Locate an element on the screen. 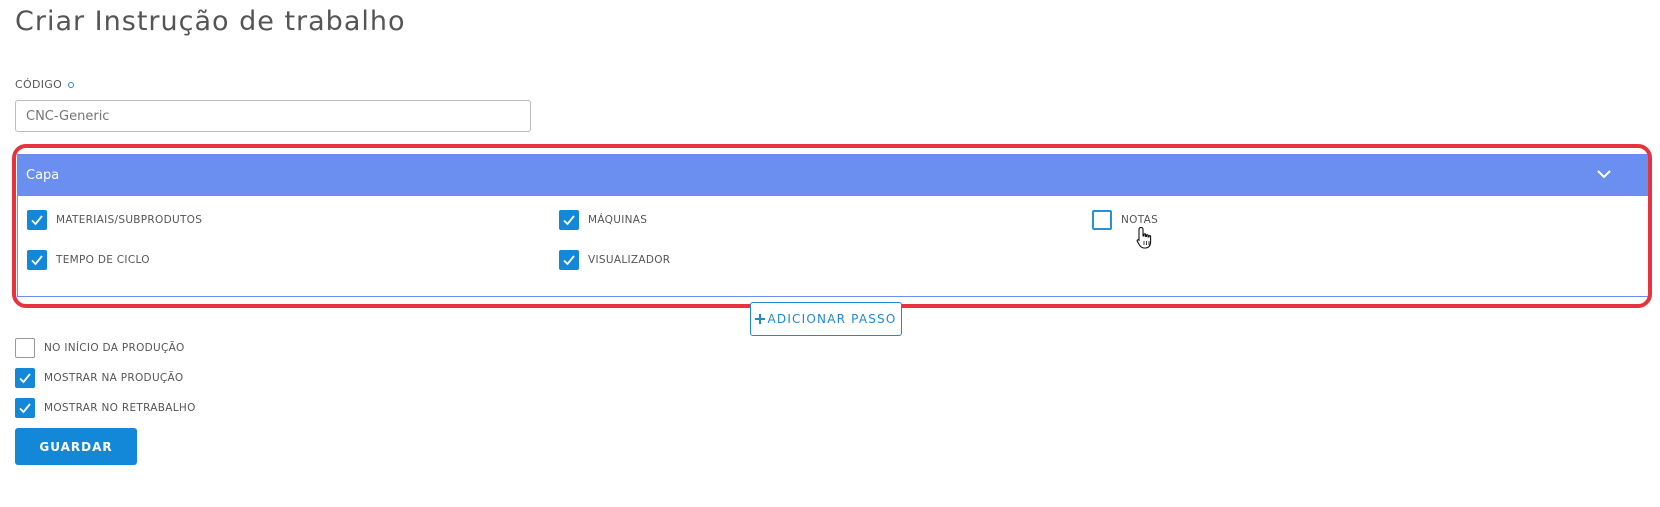 This screenshot has height=507, width=1660. add-step-label: ADICIONAR PASSO is located at coordinates (832, 319).